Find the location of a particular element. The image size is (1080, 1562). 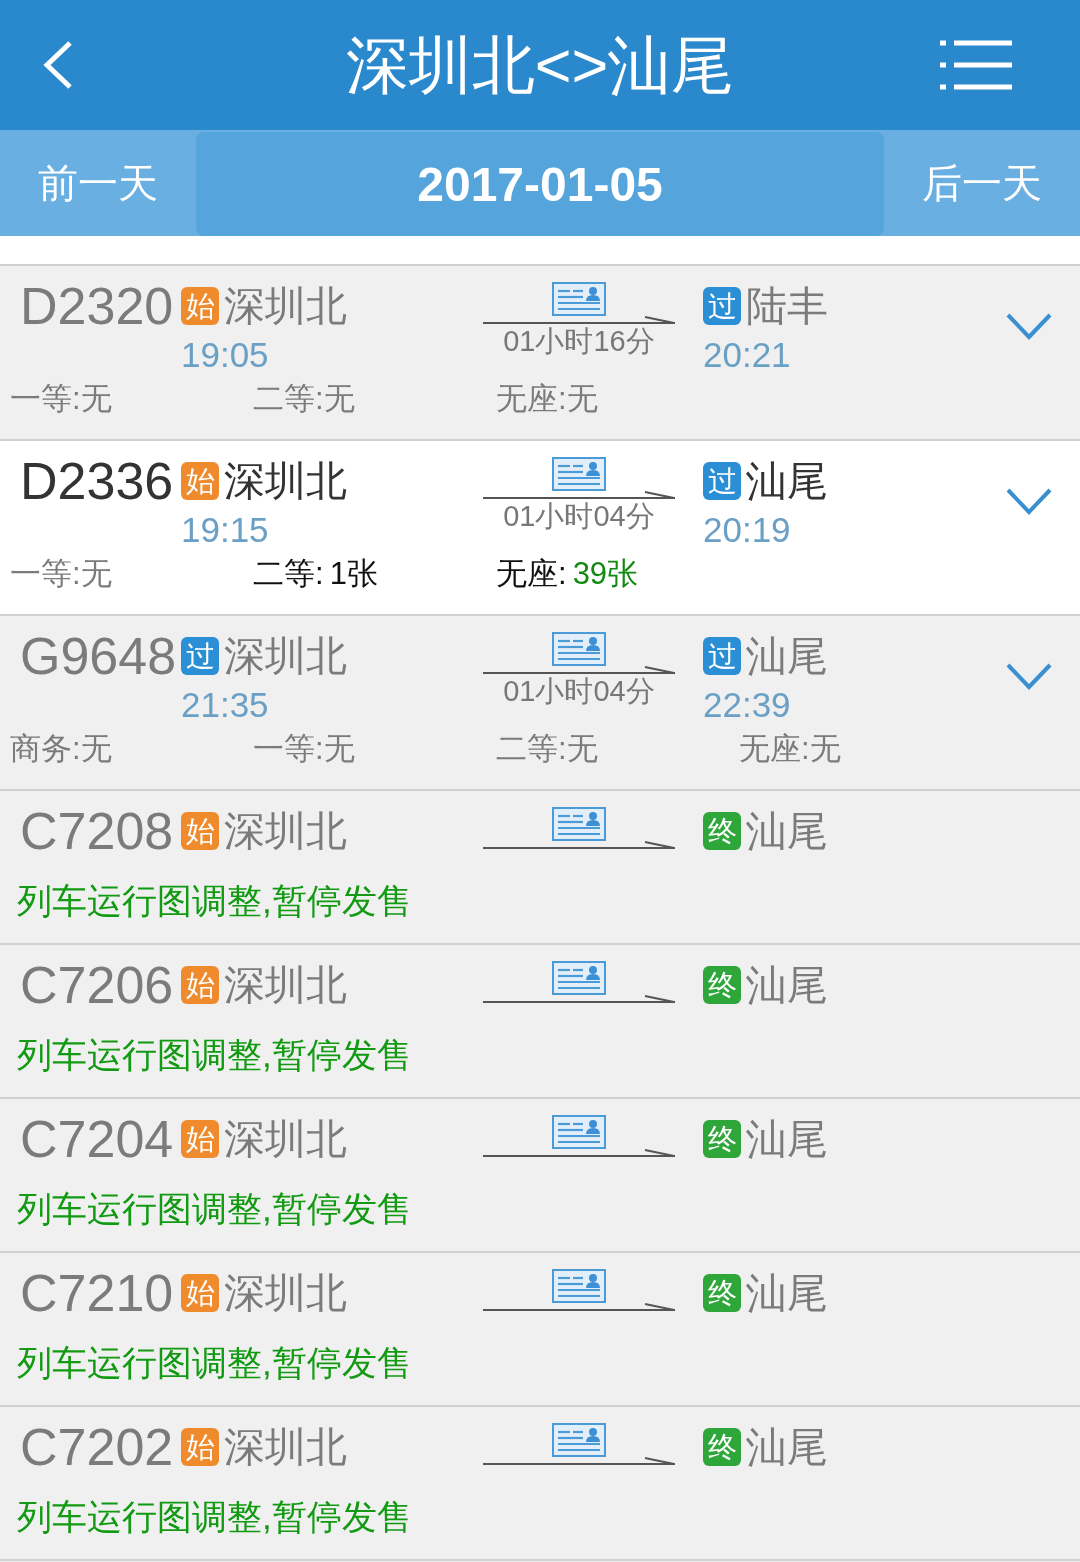

departure-time: 19:05 is located at coordinates (225, 355).